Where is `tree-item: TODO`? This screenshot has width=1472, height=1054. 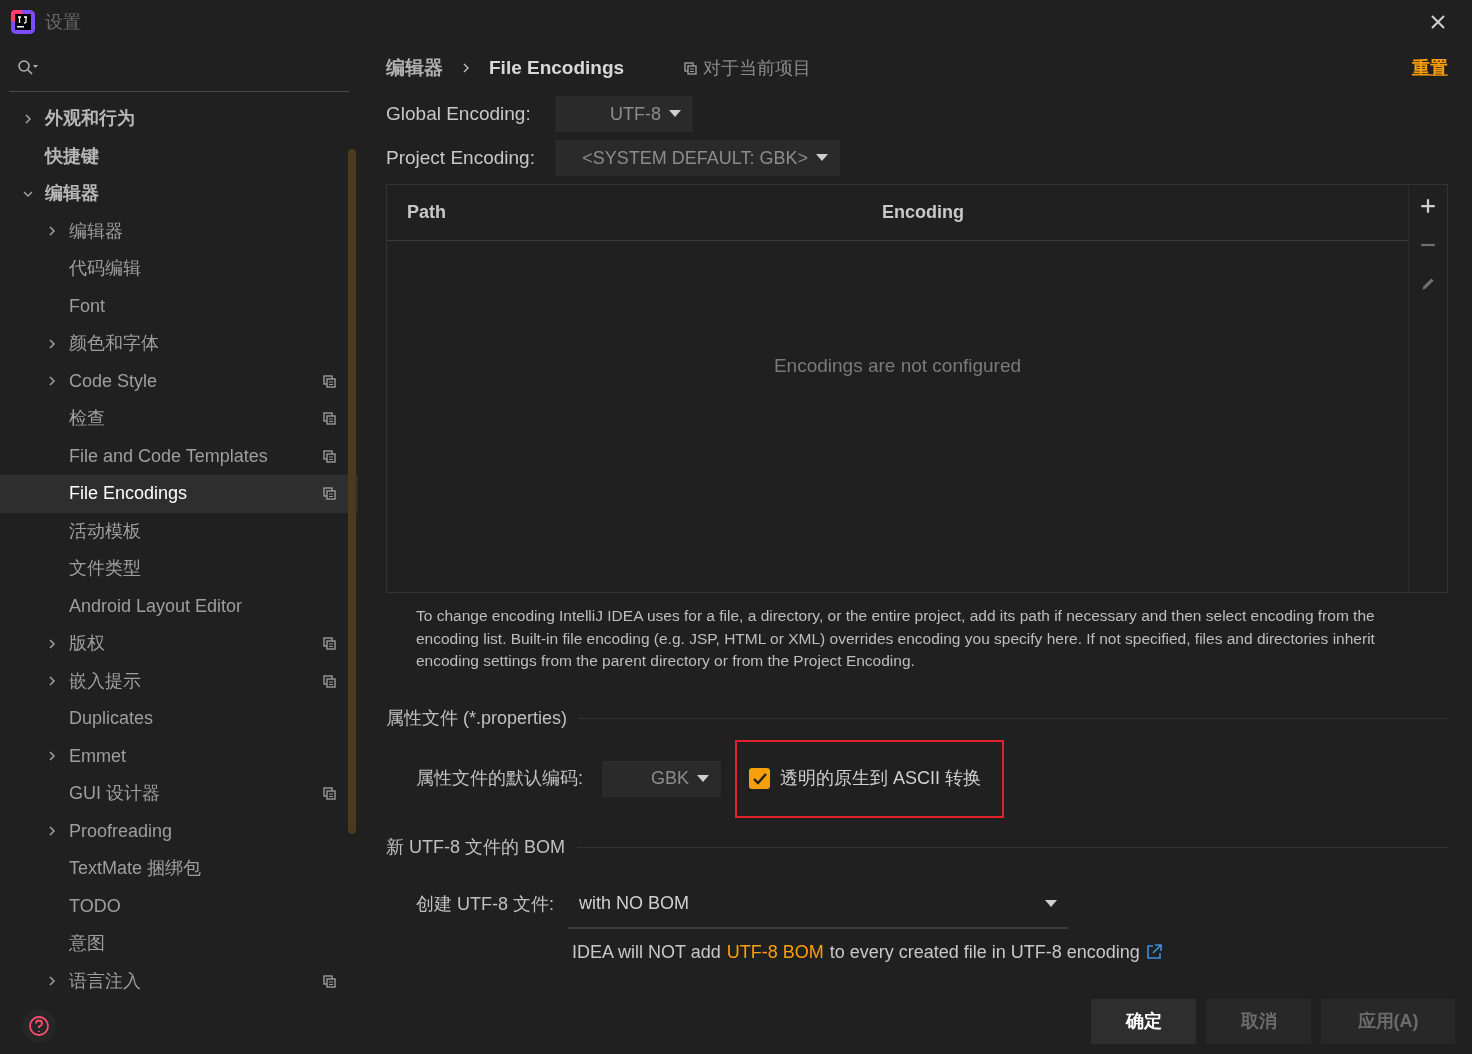 tree-item: TODO is located at coordinates (179, 906).